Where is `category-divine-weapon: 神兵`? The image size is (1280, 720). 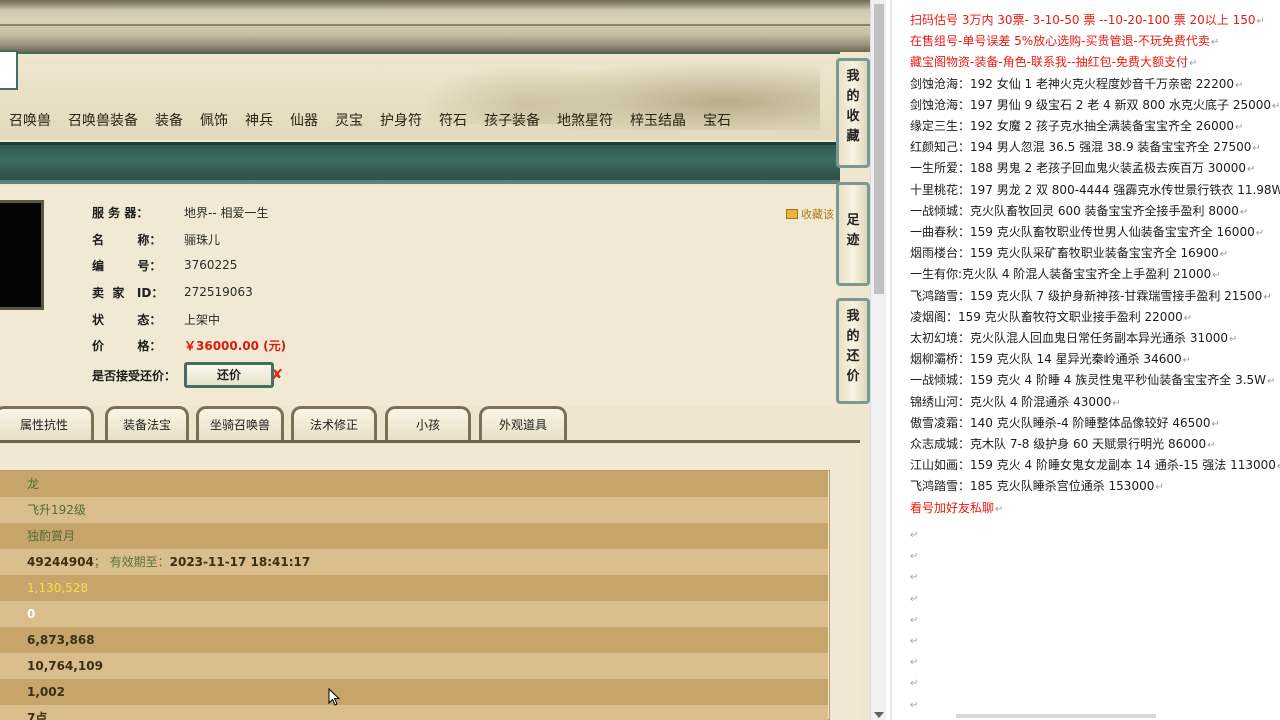 category-divine-weapon: 神兵 is located at coordinates (258, 121).